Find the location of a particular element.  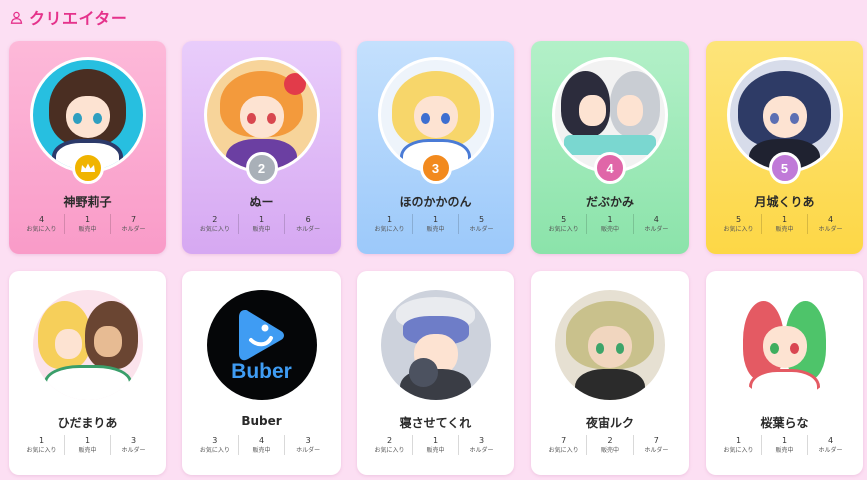

buber-logo-text: Buber is located at coordinates (261, 371).